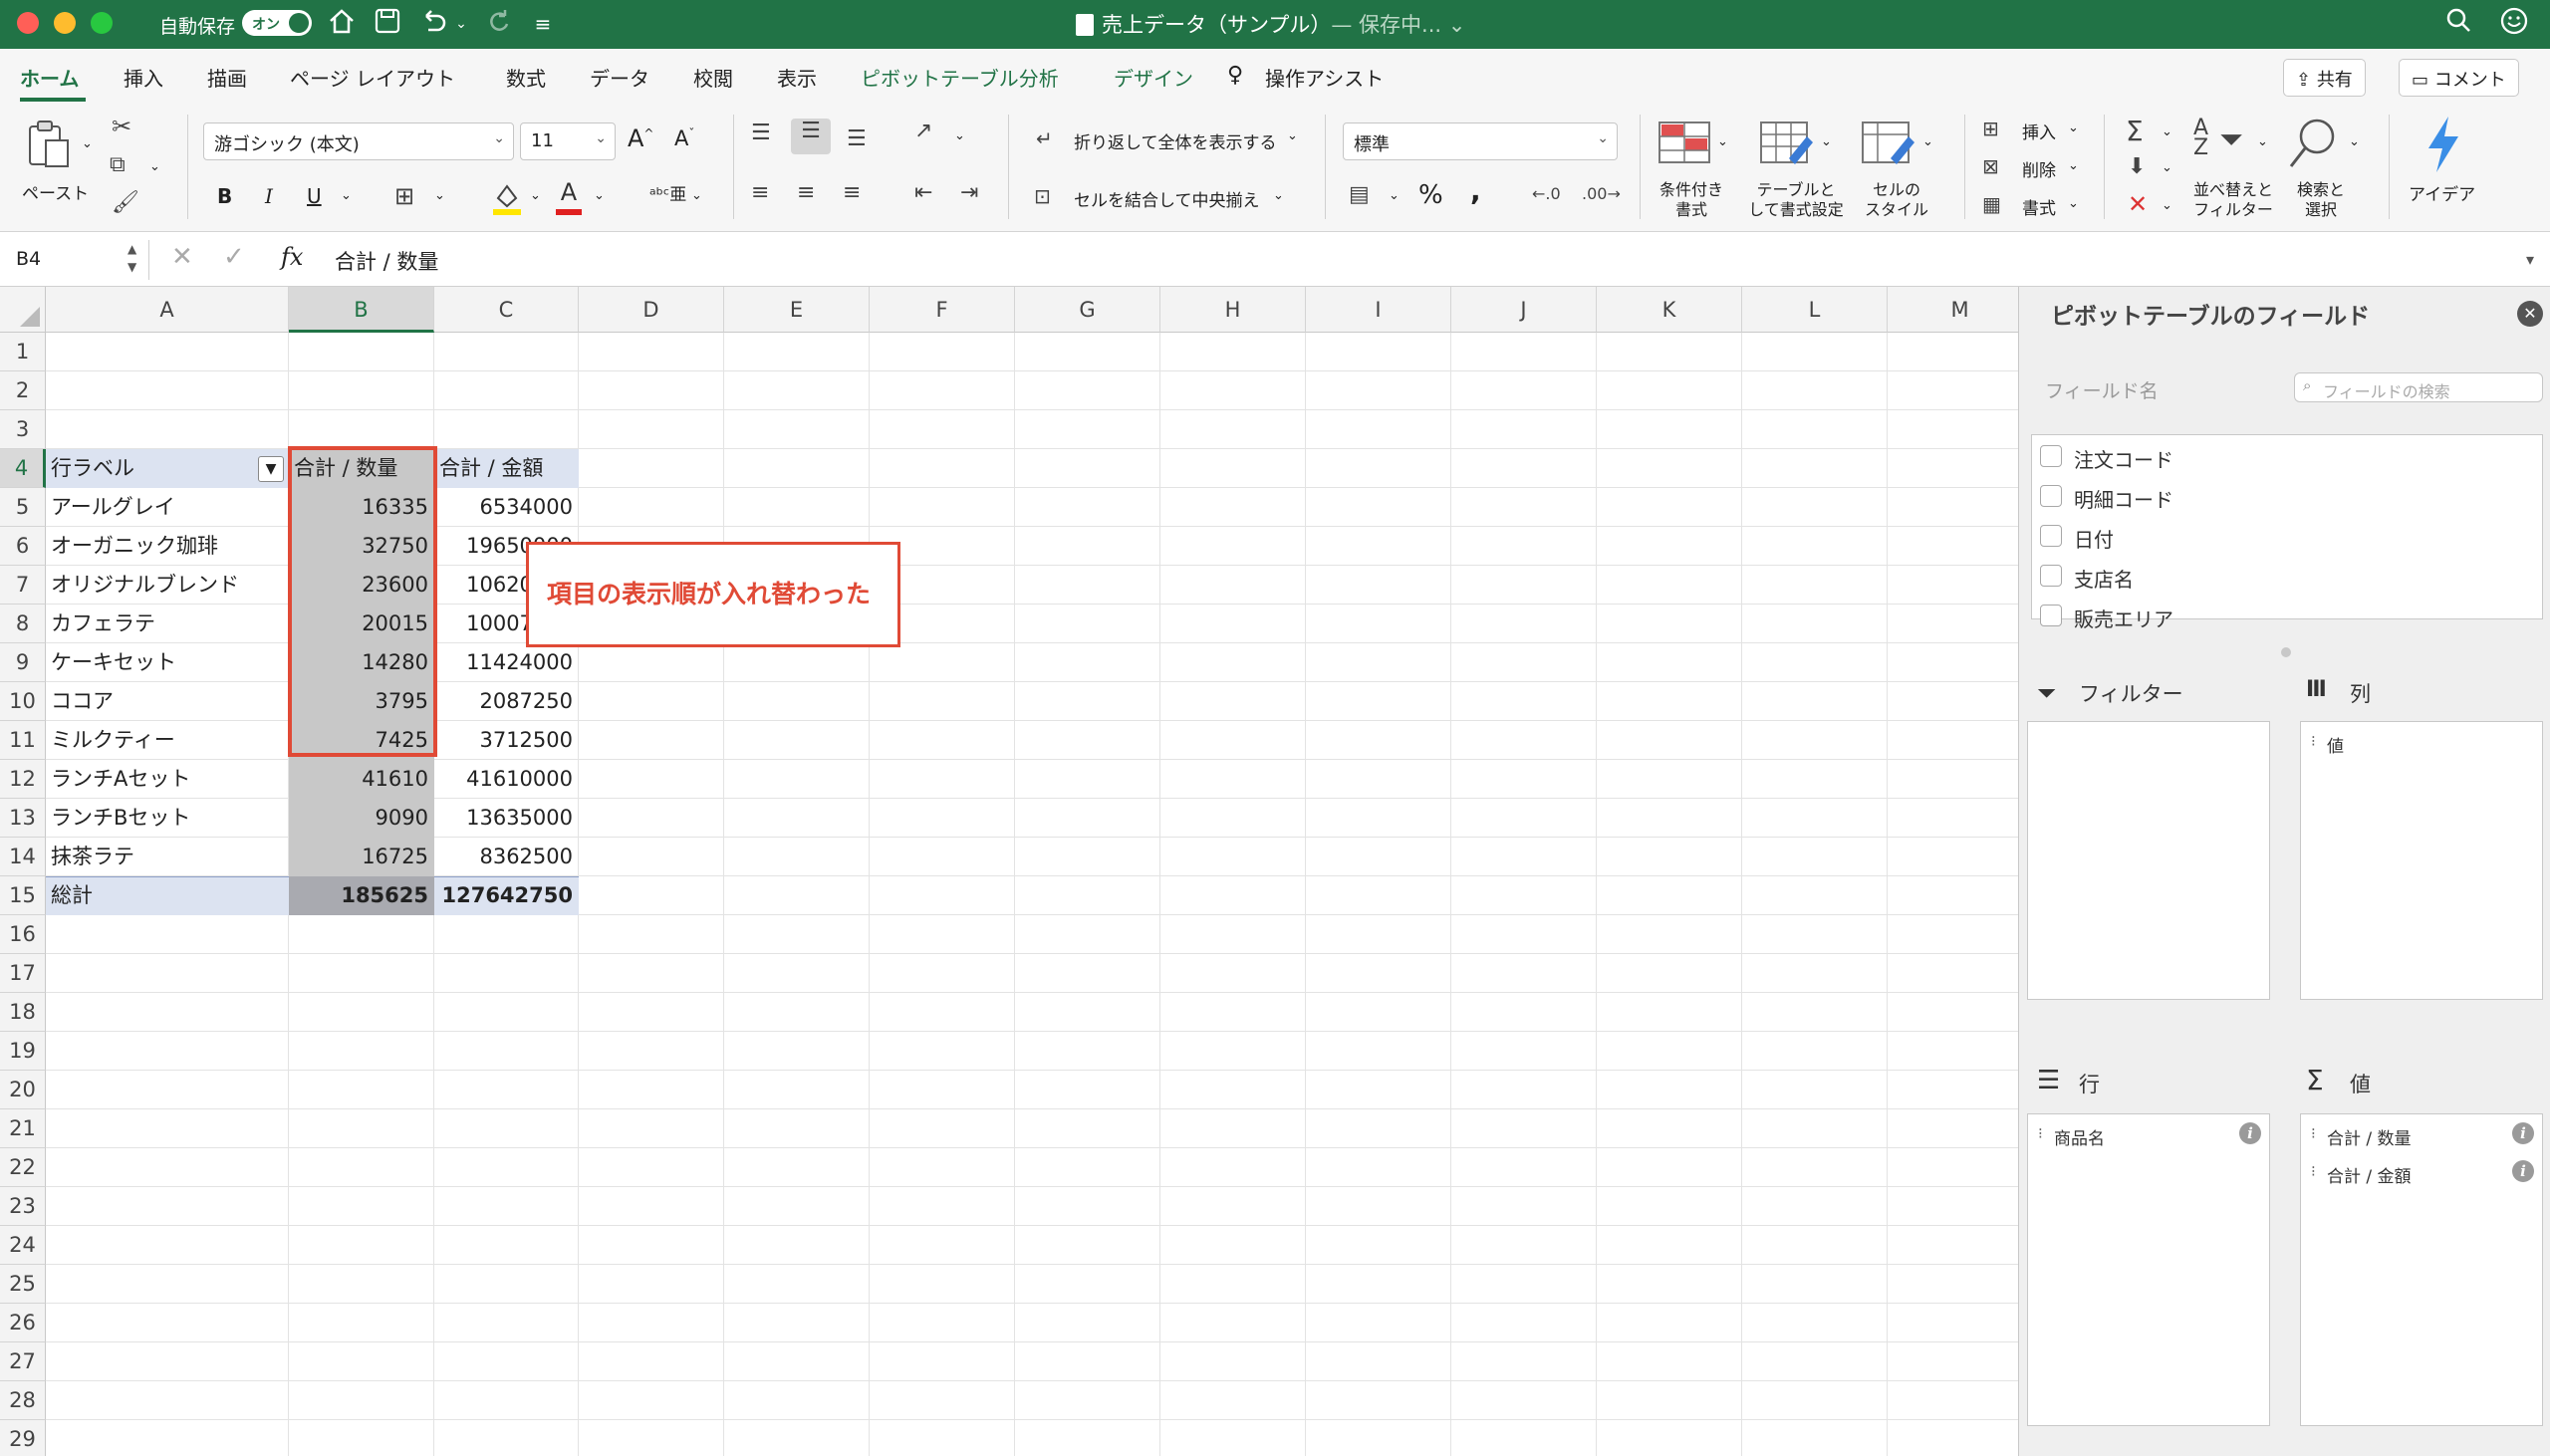 This screenshot has width=2550, height=1456. I want to click on tab-home: ホーム, so click(49, 77).